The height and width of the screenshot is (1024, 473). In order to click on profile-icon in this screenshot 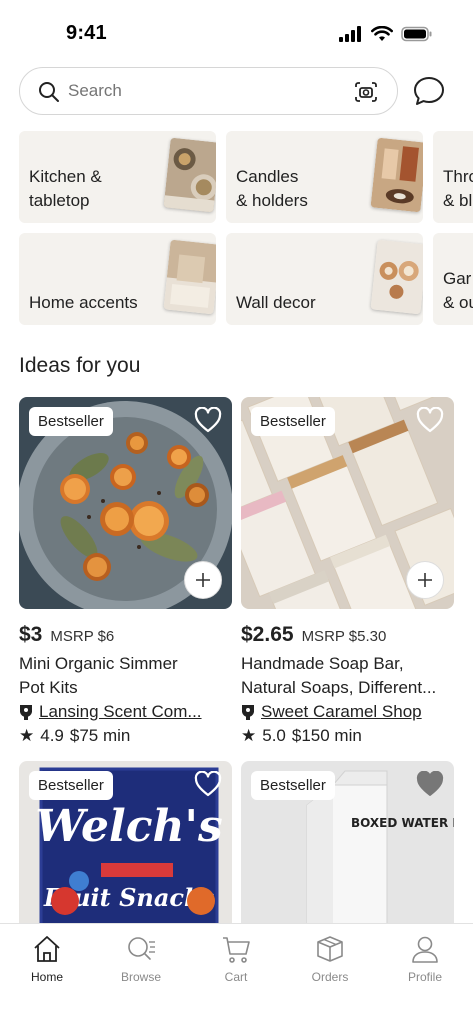, I will do `click(425, 949)`.